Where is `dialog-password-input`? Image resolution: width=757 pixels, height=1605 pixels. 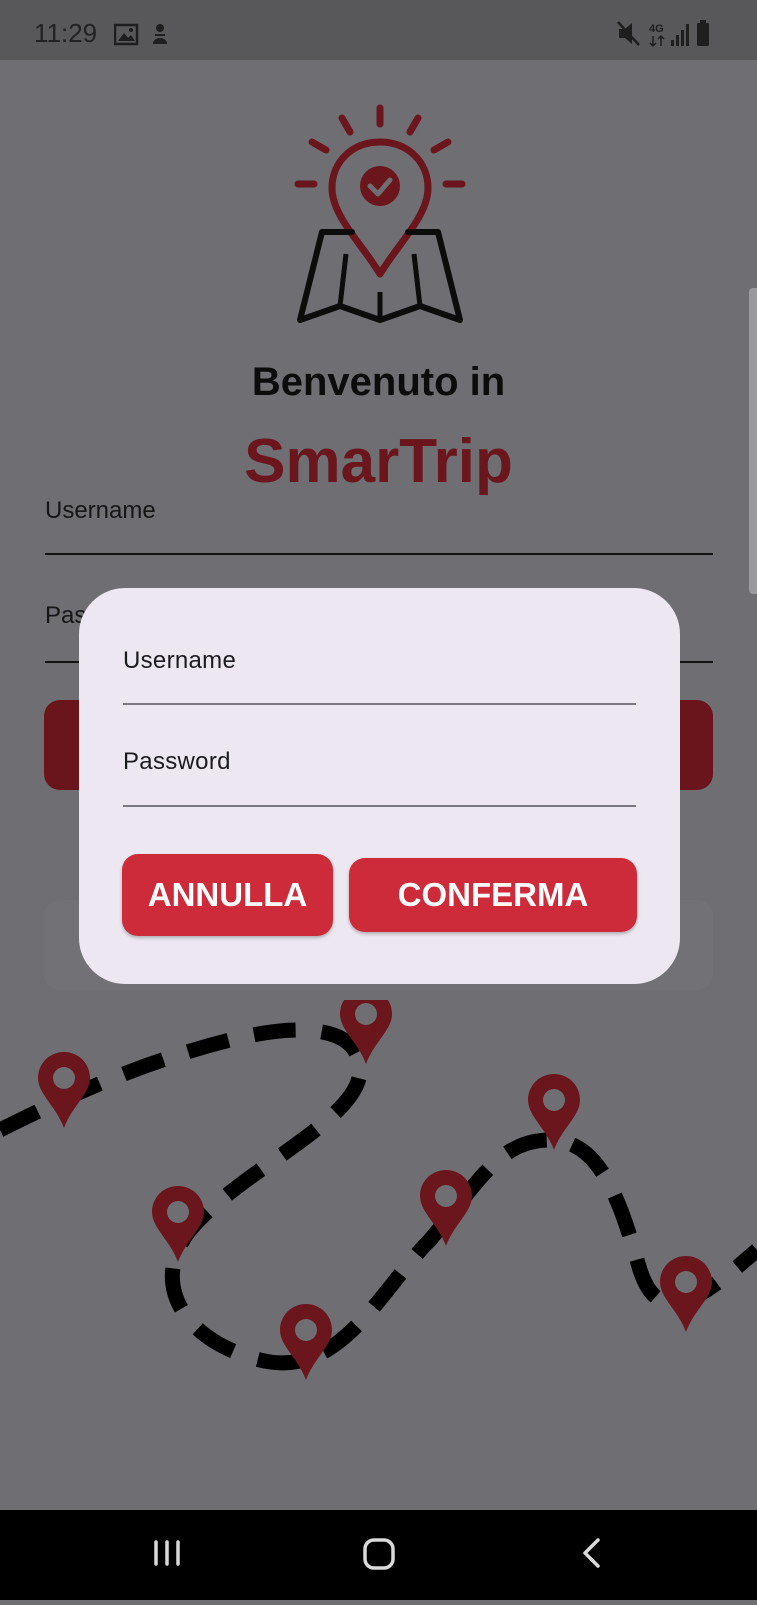
dialog-password-input is located at coordinates (379, 798).